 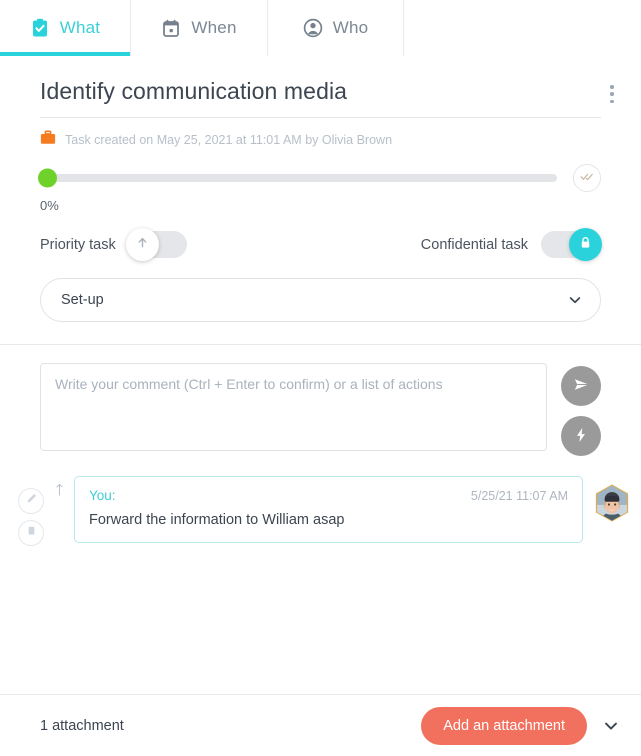 I want to click on comment-timestamp: 5/25/21 11:07 AM, so click(x=519, y=496).